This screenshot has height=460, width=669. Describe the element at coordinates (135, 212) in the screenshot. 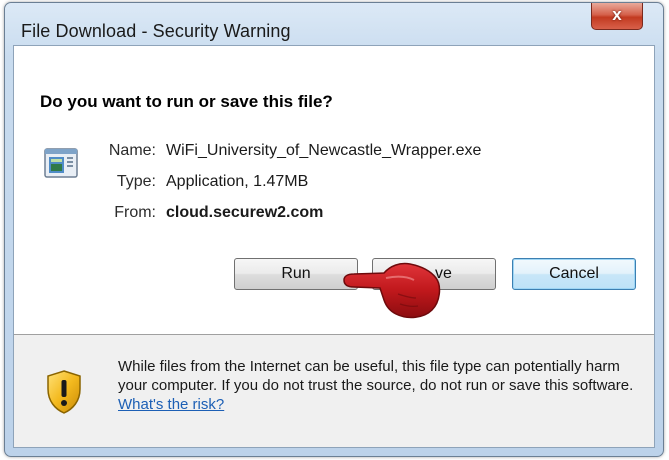

I see `file-source-label: From:` at that location.